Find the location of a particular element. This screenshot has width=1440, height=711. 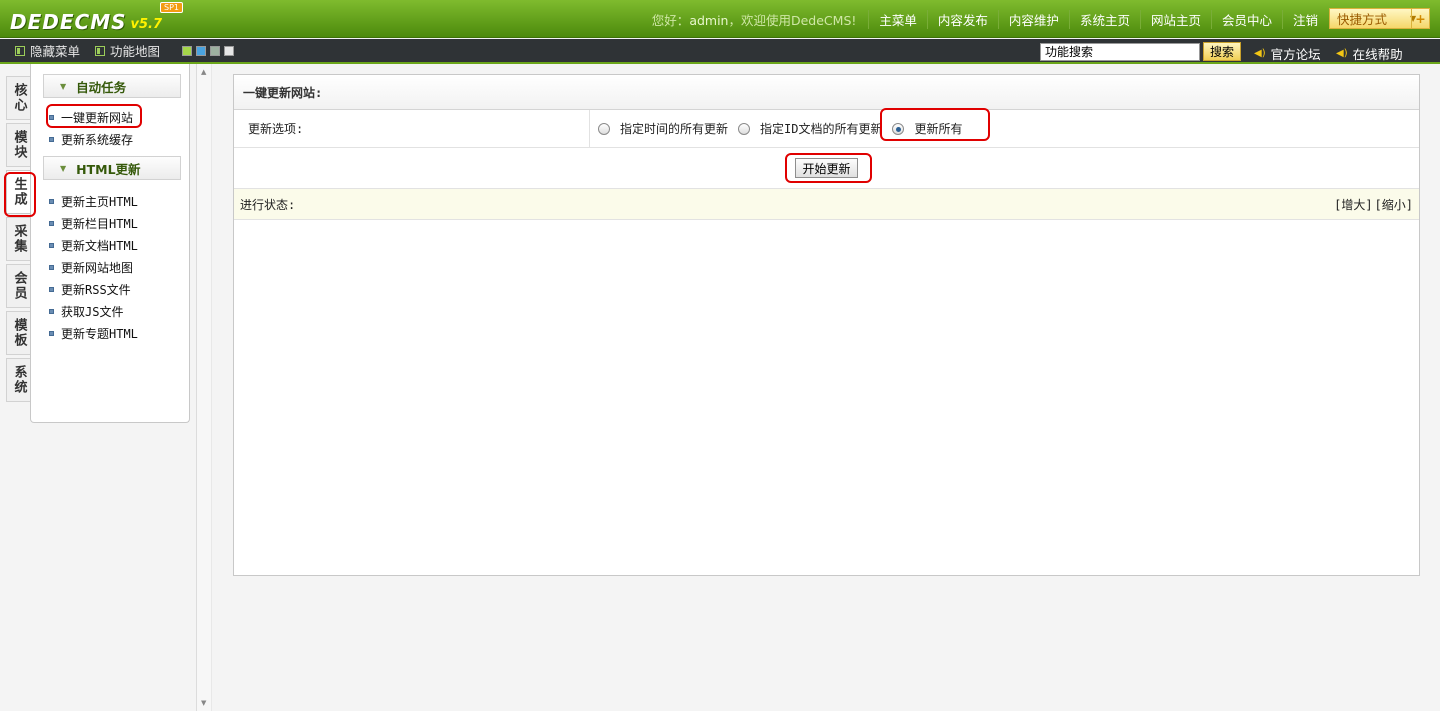

greeting-user: admin is located at coordinates (709, 20).